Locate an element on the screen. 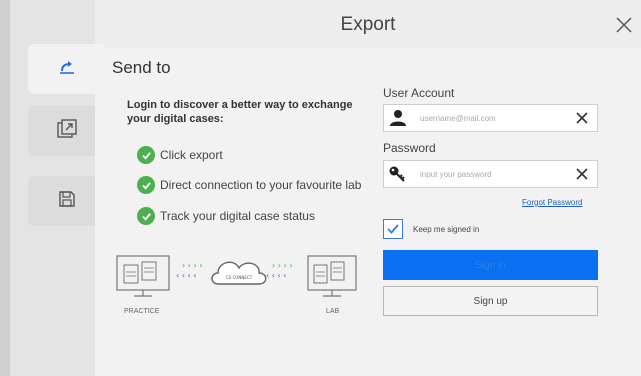 This screenshot has width=641, height=376. section-heading: Send to is located at coordinates (141, 67).